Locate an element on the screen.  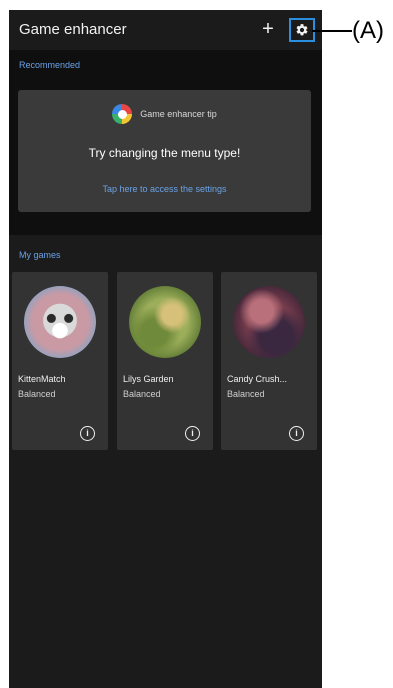
kitten-game-thumbnail is located at coordinates (60, 322).